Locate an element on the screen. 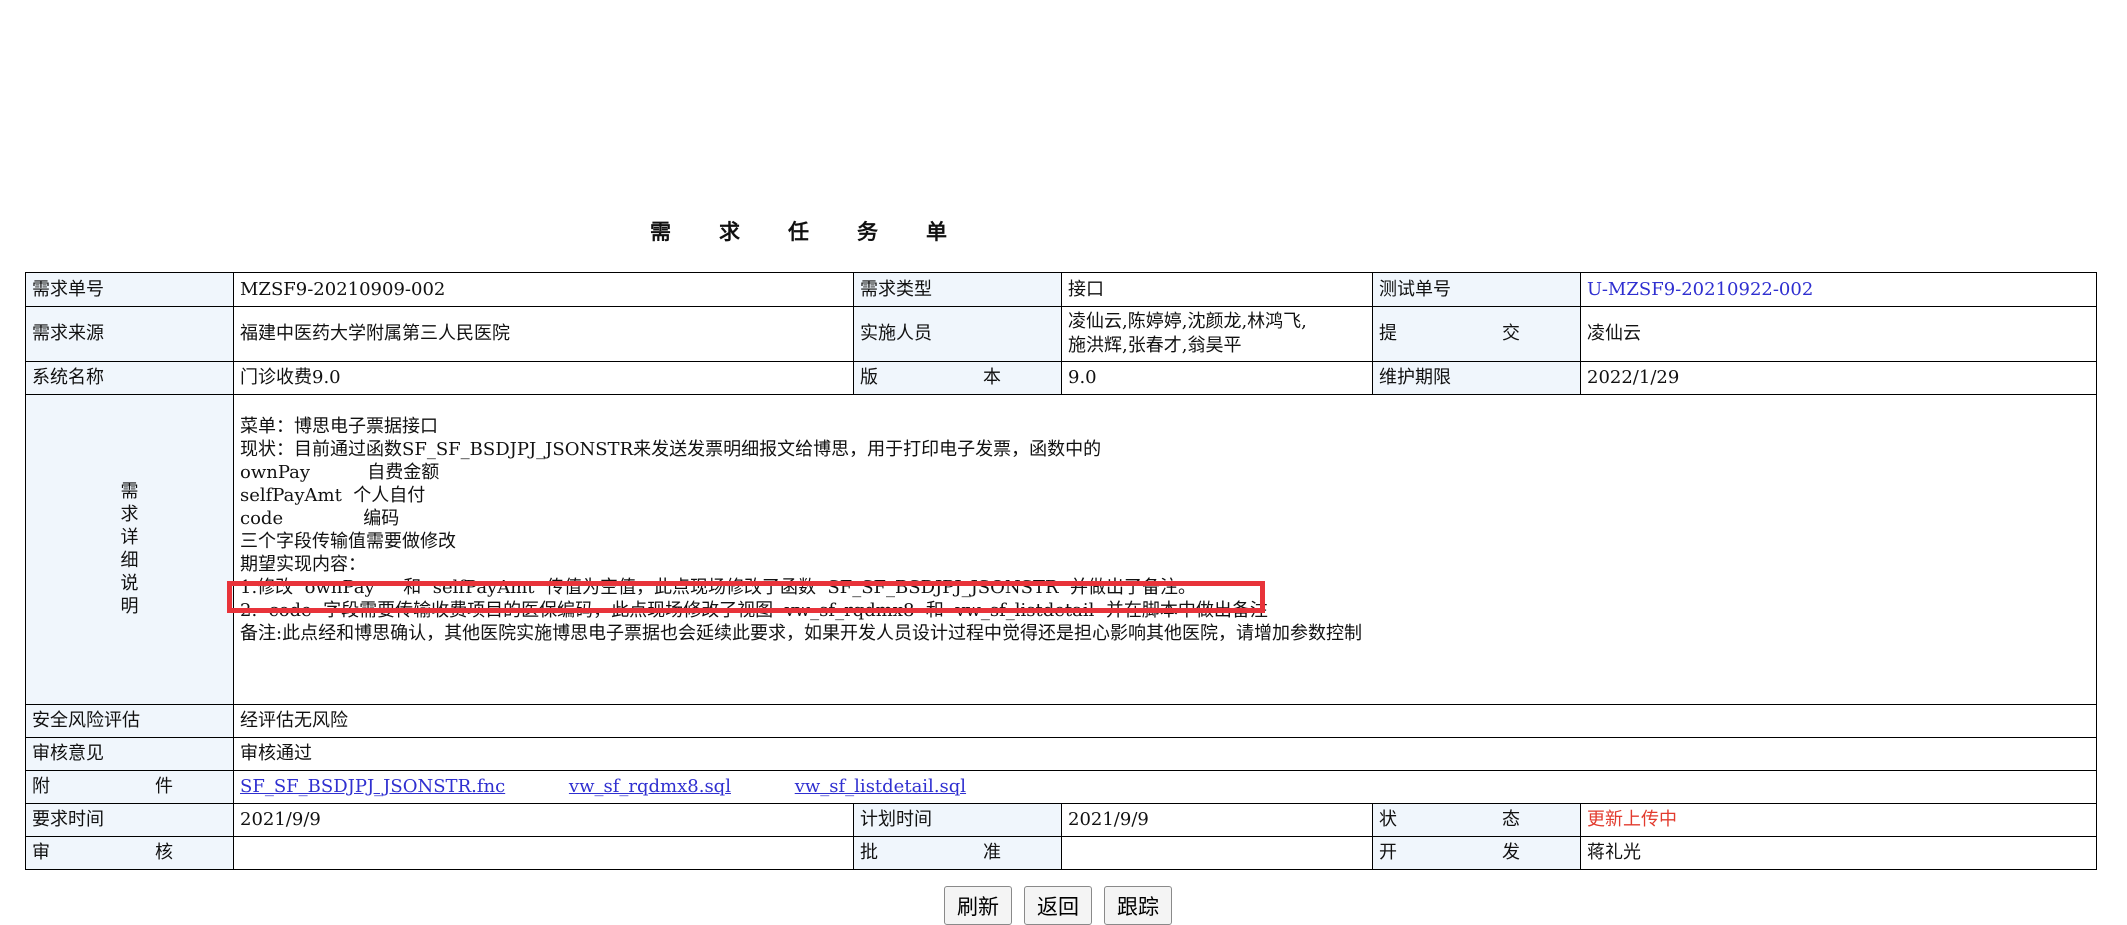  dev-value: 蒋礼光 is located at coordinates (1838, 853).